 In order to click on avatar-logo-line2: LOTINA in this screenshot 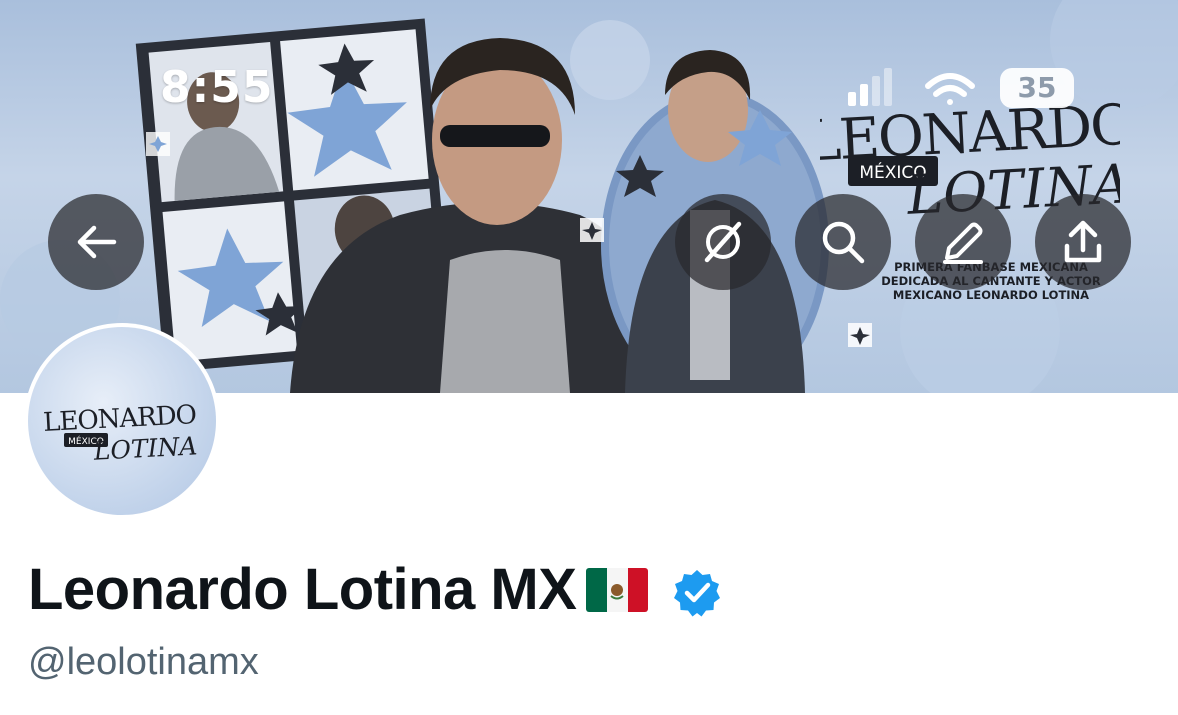, I will do `click(145, 448)`.